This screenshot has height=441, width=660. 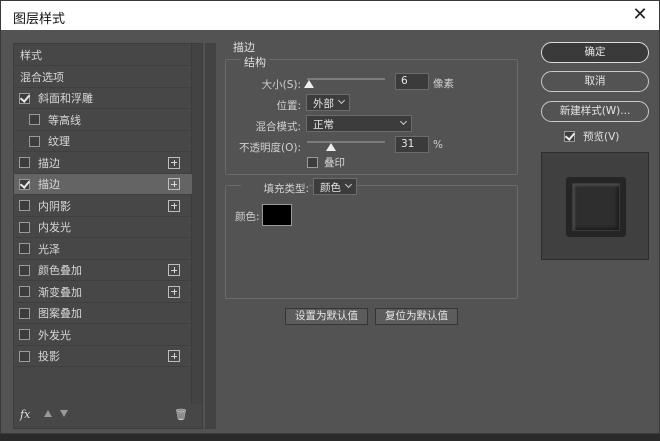 I want to click on style-list-item: 外发光, so click(x=103, y=335).